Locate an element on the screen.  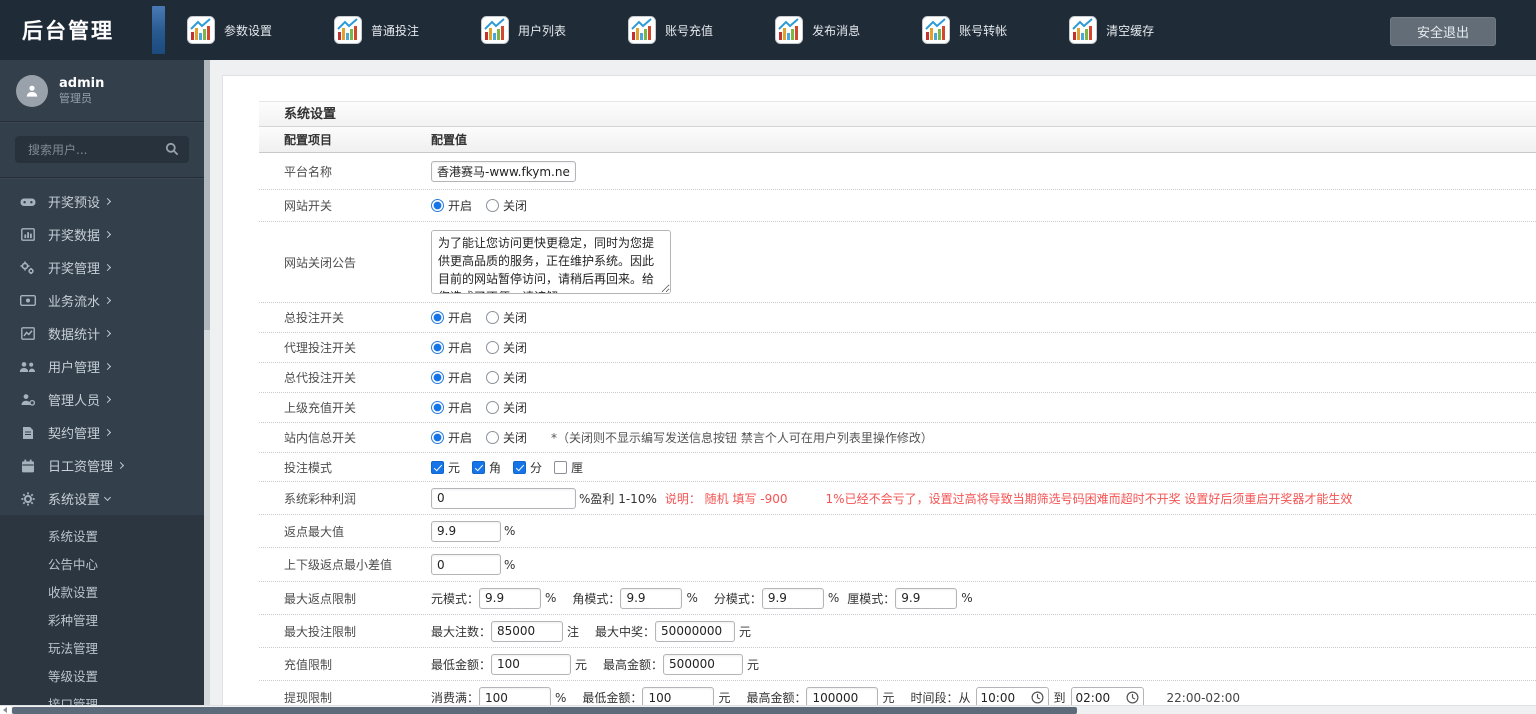
rebate-max-input is located at coordinates (466, 531).